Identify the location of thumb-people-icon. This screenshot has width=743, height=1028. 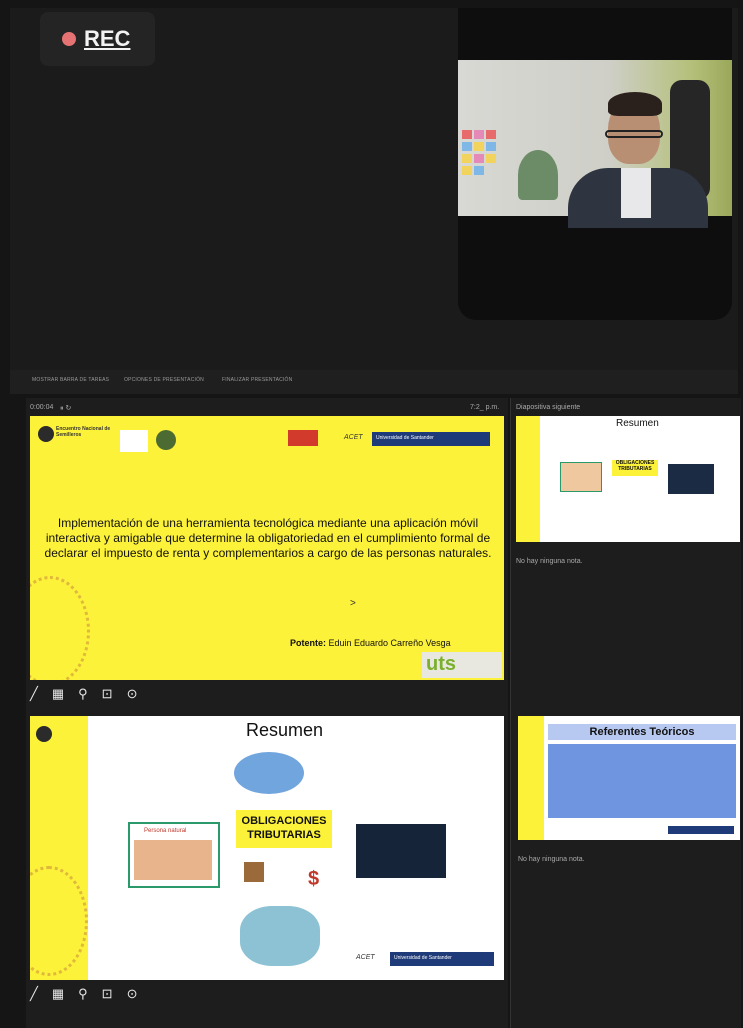
(581, 477).